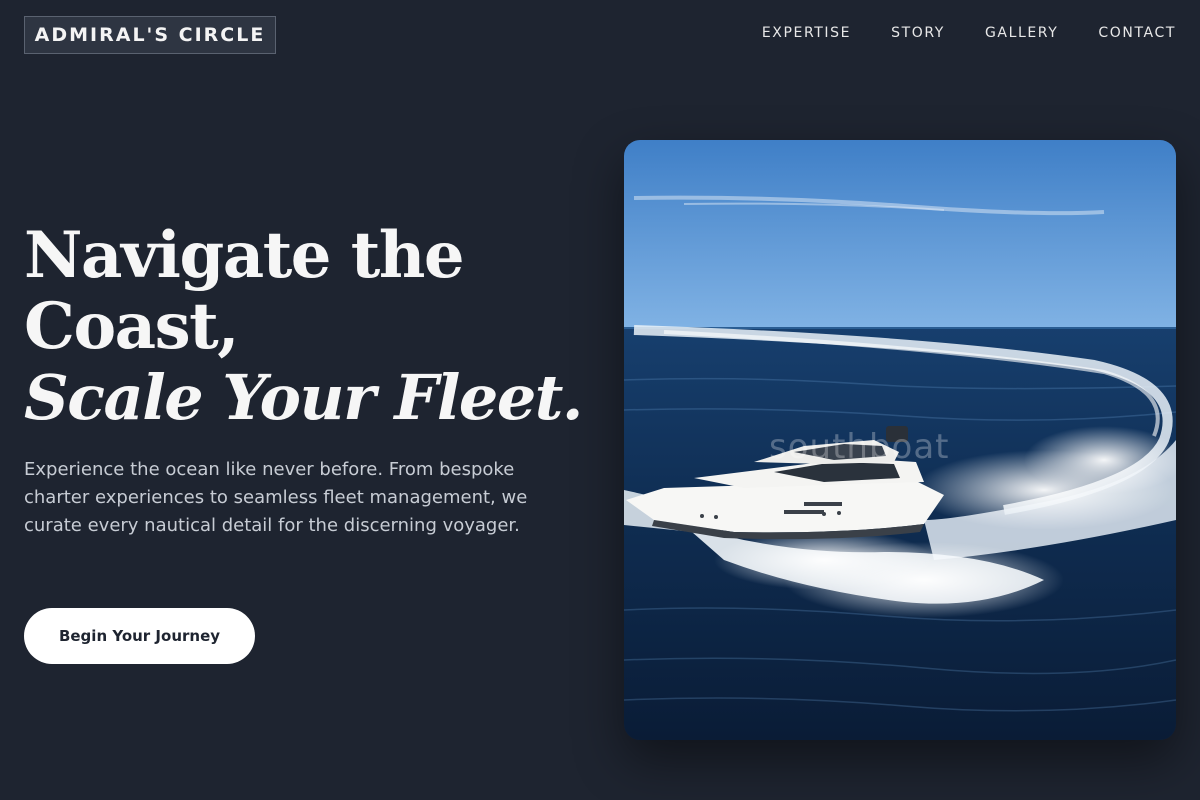 This screenshot has height=800, width=1200. What do you see at coordinates (139, 636) in the screenshot?
I see `begin-journey-button: Begin Your Journey` at bounding box center [139, 636].